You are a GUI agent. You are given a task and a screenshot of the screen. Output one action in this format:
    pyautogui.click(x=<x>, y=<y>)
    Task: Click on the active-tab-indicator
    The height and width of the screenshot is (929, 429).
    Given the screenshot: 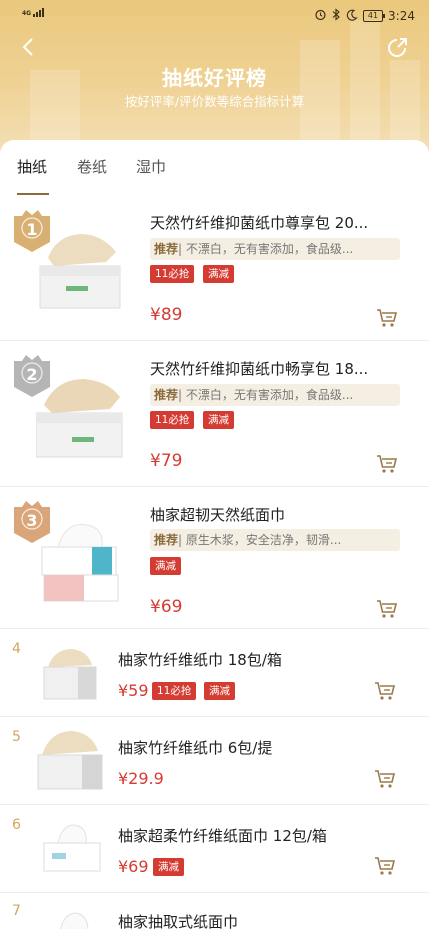 What is the action you would take?
    pyautogui.click(x=33, y=194)
    